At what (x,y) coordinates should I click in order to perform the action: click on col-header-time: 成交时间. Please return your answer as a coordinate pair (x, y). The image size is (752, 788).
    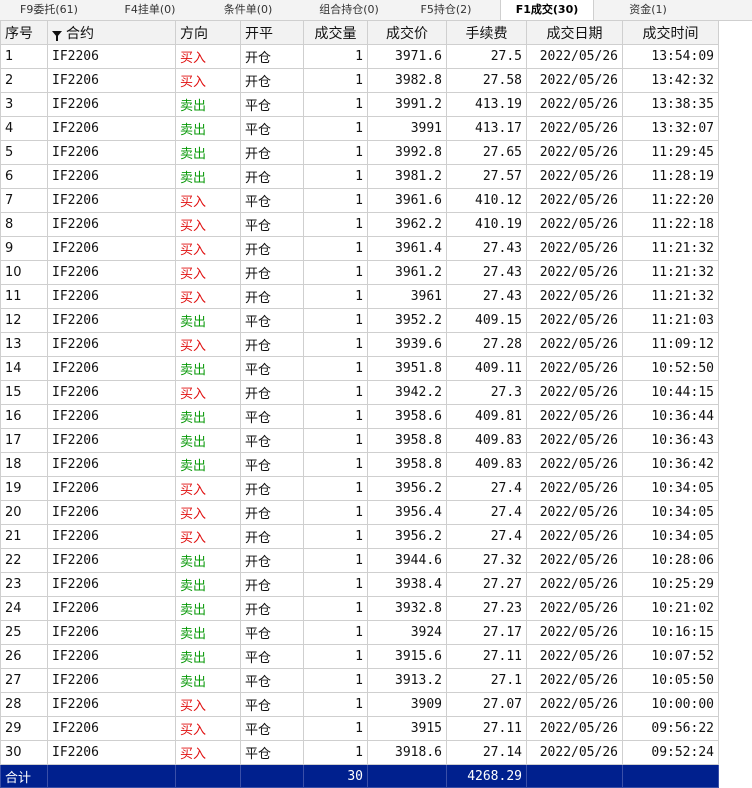
    Looking at the image, I should click on (670, 32).